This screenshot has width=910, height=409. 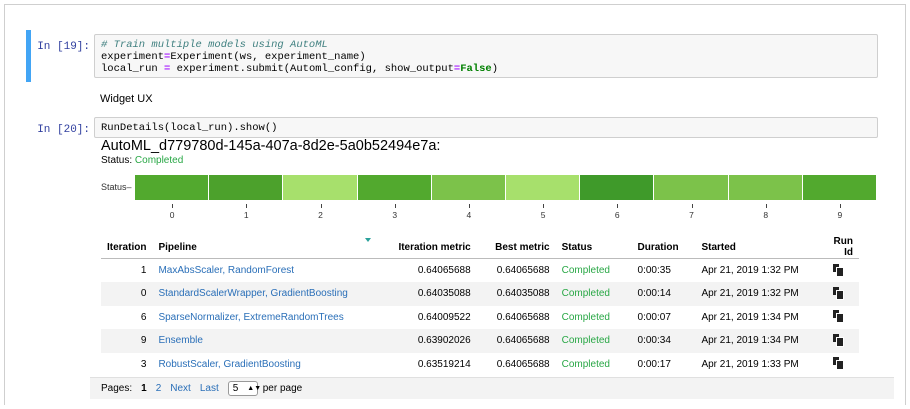 What do you see at coordinates (663, 247) in the screenshot?
I see `col-header-duration: Duration` at bounding box center [663, 247].